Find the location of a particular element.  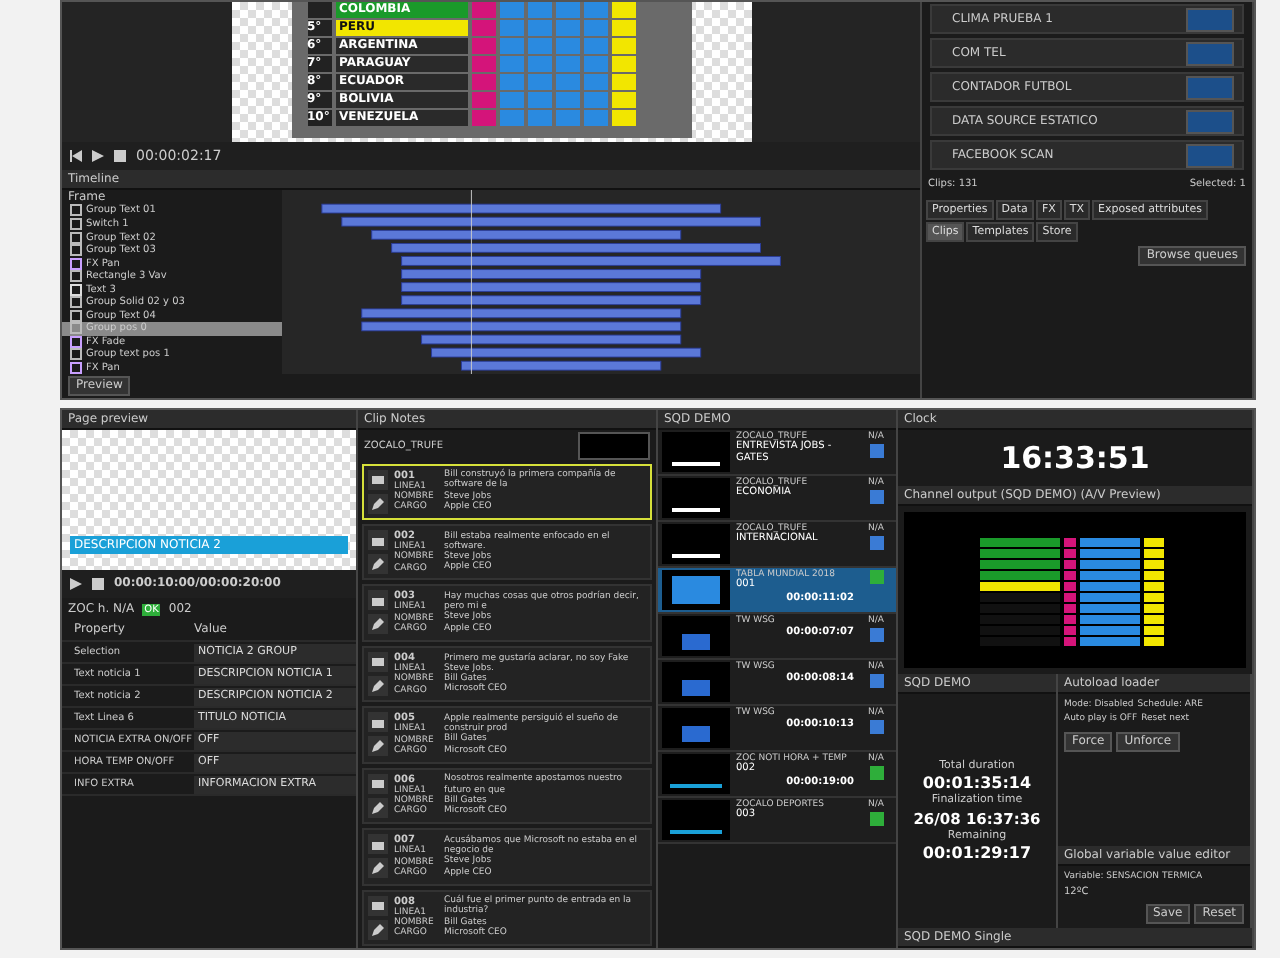

switch-icon is located at coordinates (76, 223).